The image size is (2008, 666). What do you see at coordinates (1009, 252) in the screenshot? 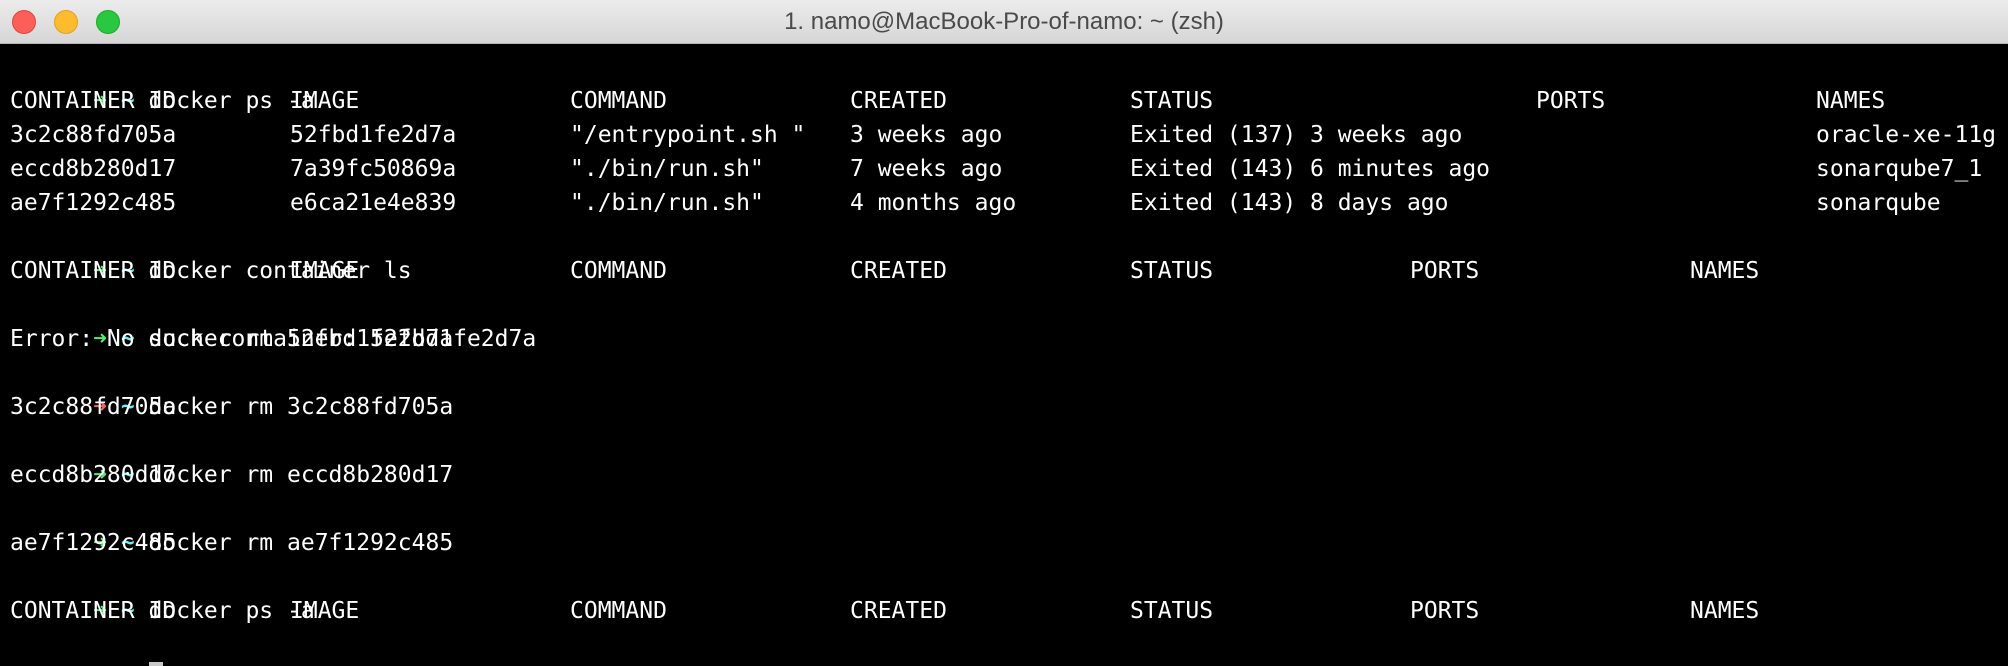
I see `prompt-line: ➜ ~ docker container ls` at bounding box center [1009, 252].